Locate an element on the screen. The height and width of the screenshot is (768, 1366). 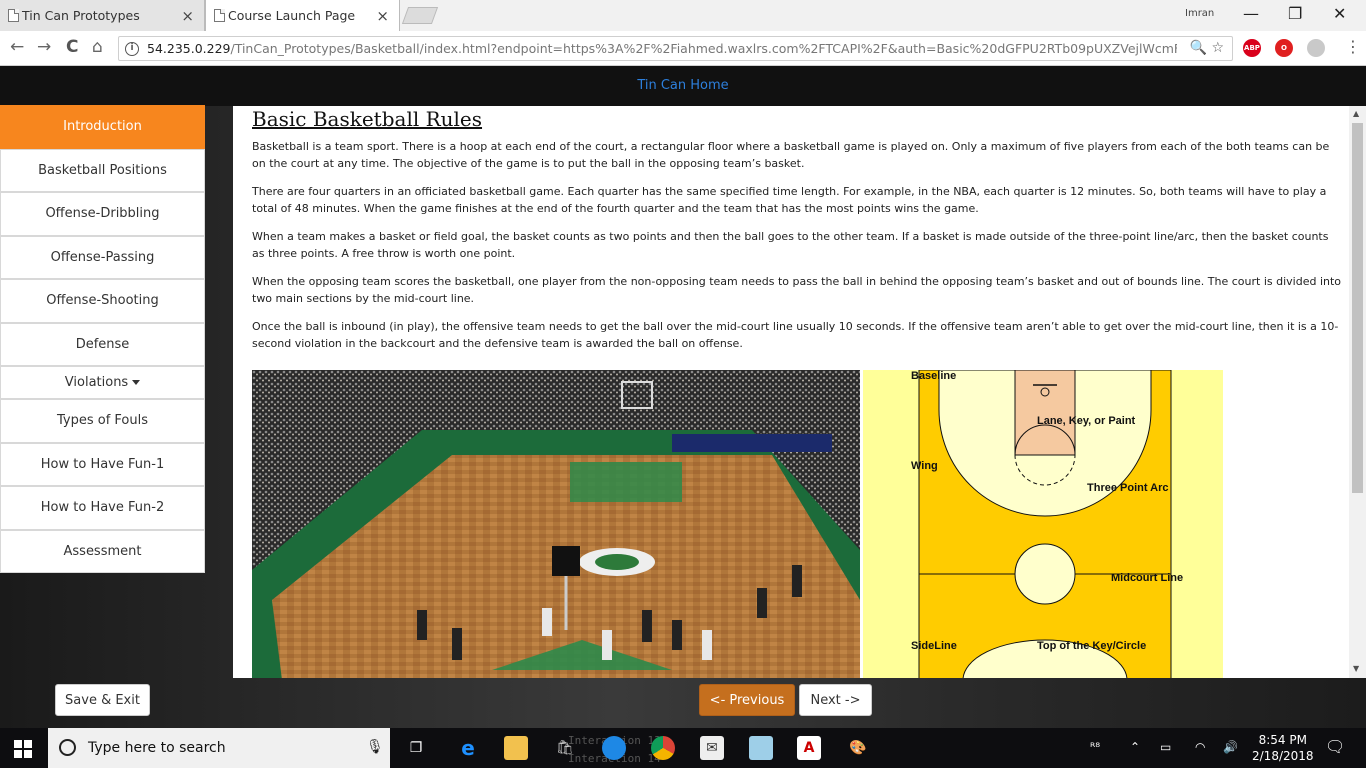
sidebar-item-label: How to Have Fun-1 is located at coordinates (102, 464).